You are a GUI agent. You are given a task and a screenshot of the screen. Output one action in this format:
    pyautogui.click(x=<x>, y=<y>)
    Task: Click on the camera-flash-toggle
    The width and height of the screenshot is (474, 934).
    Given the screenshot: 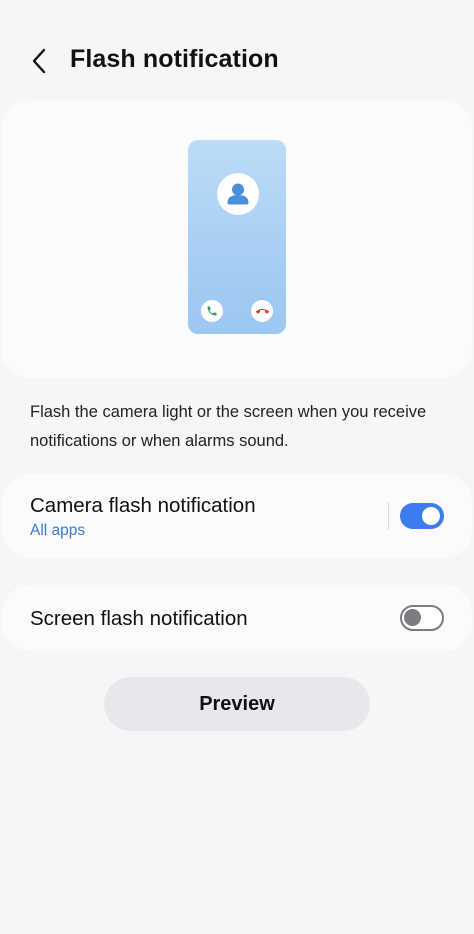 What is the action you would take?
    pyautogui.click(x=422, y=516)
    